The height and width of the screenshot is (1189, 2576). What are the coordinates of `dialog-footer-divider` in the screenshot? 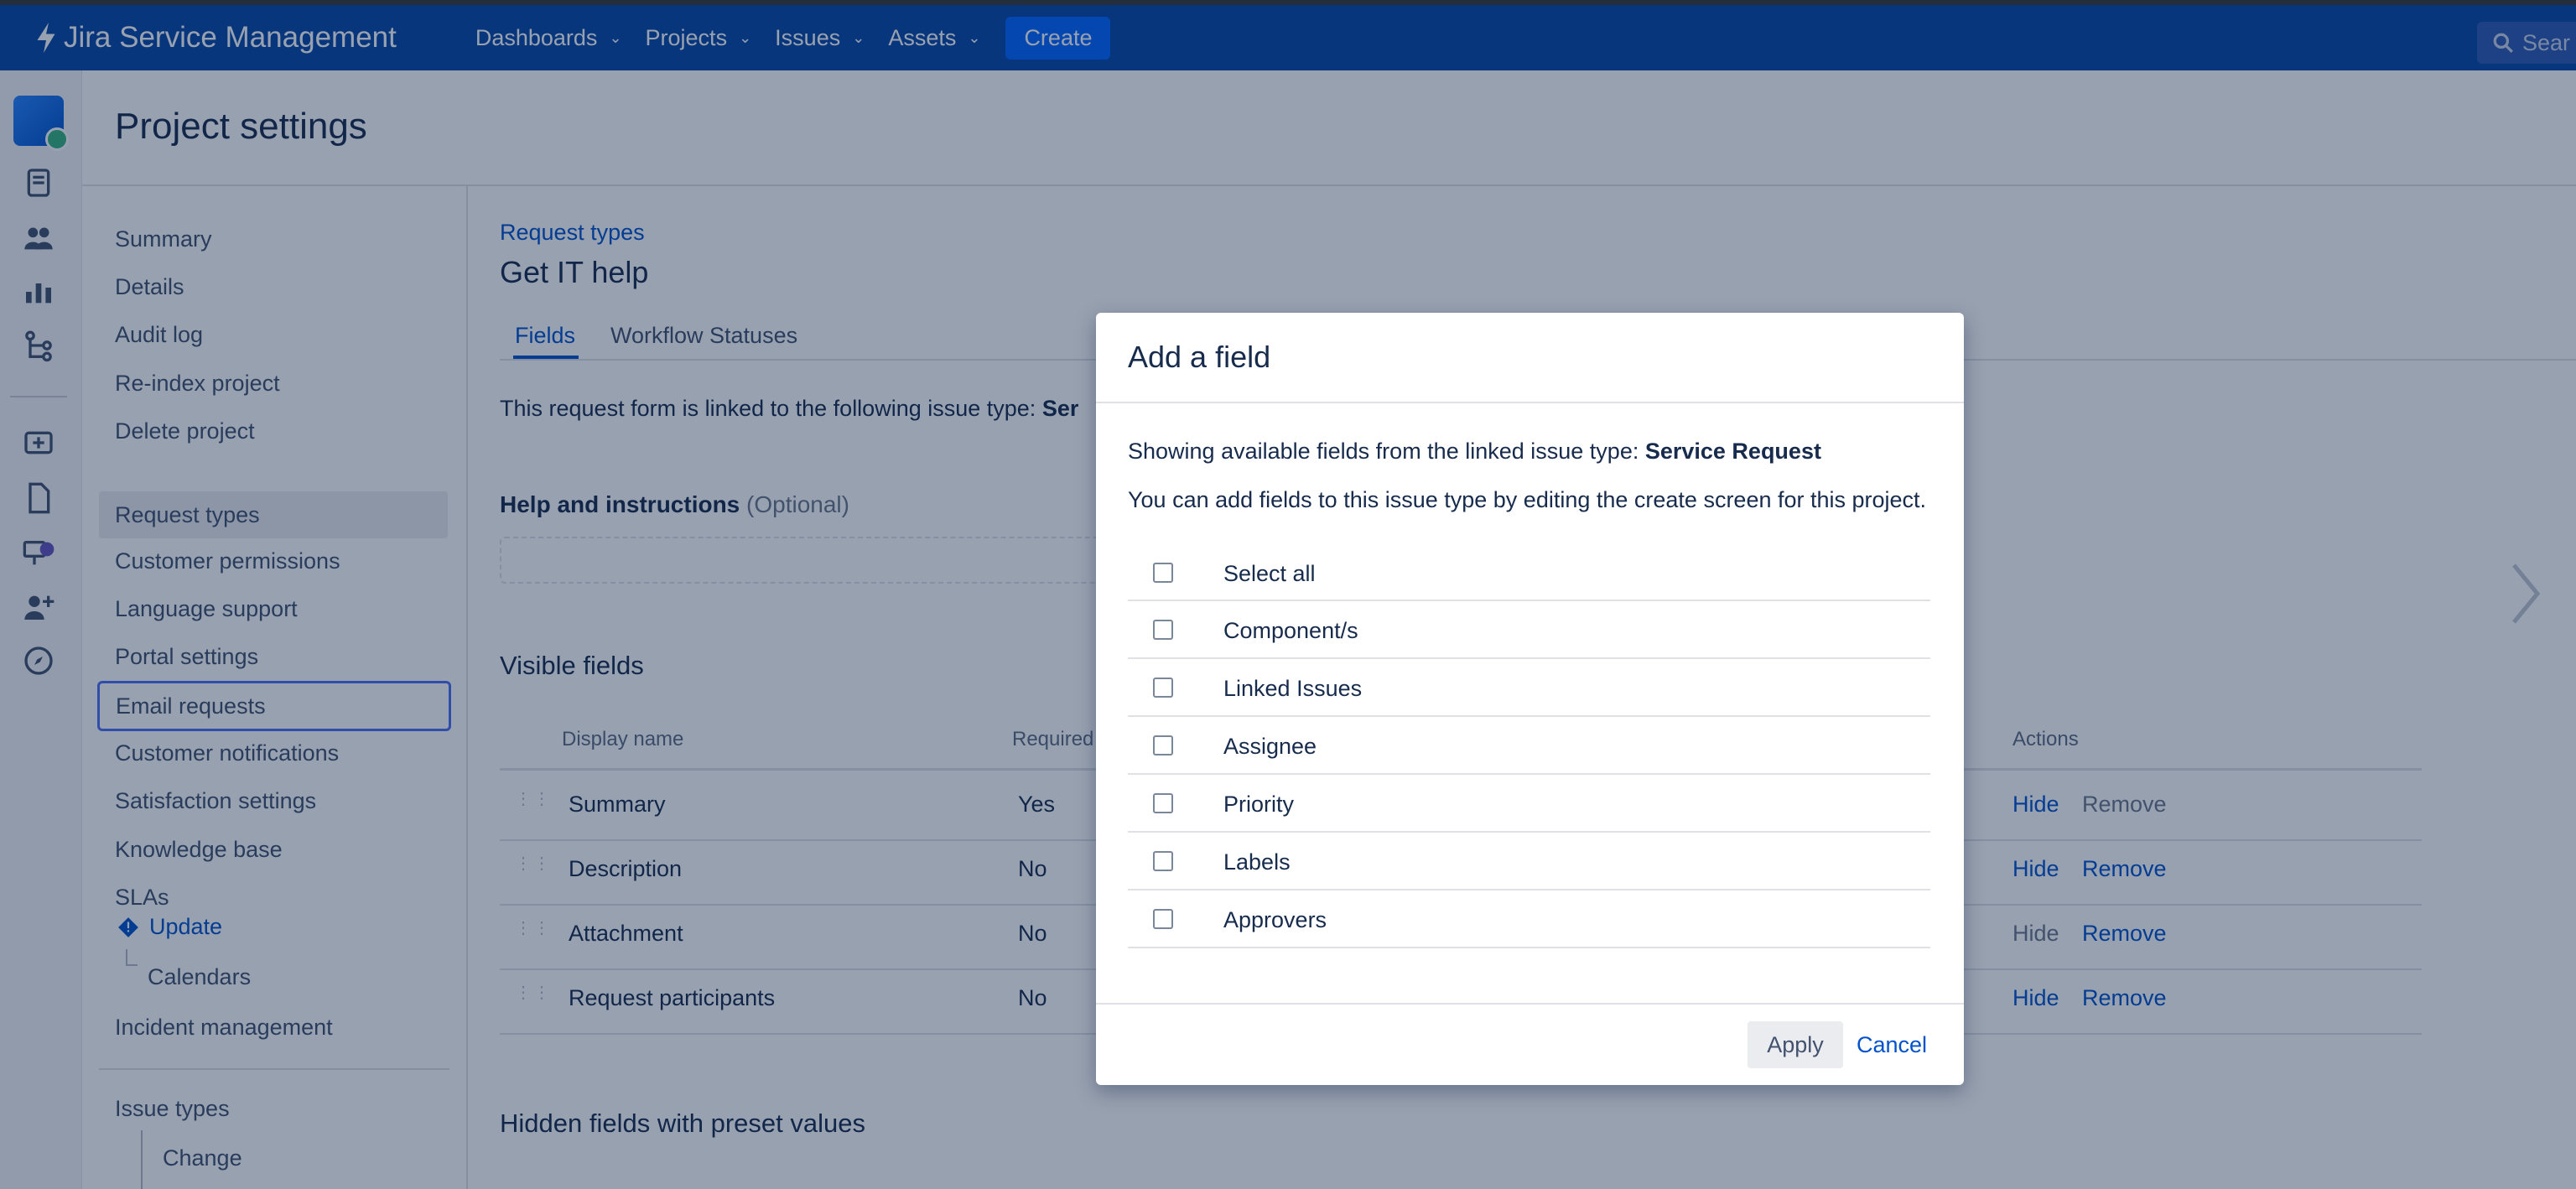 It's located at (1530, 1004).